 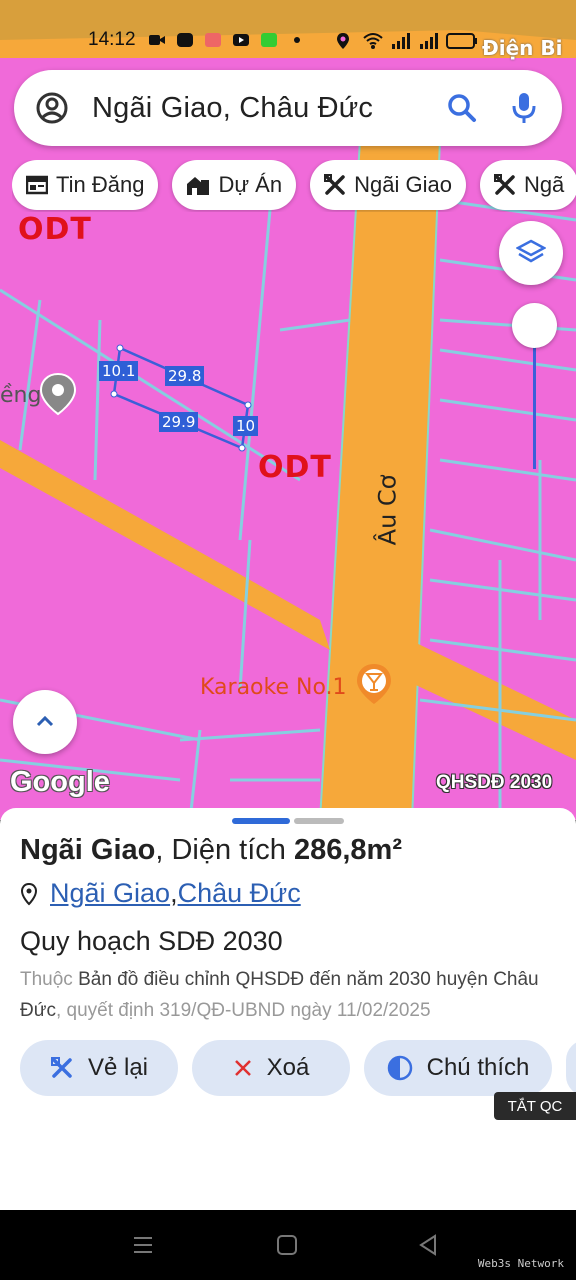 I want to click on pin-icon, so click(x=29, y=894).